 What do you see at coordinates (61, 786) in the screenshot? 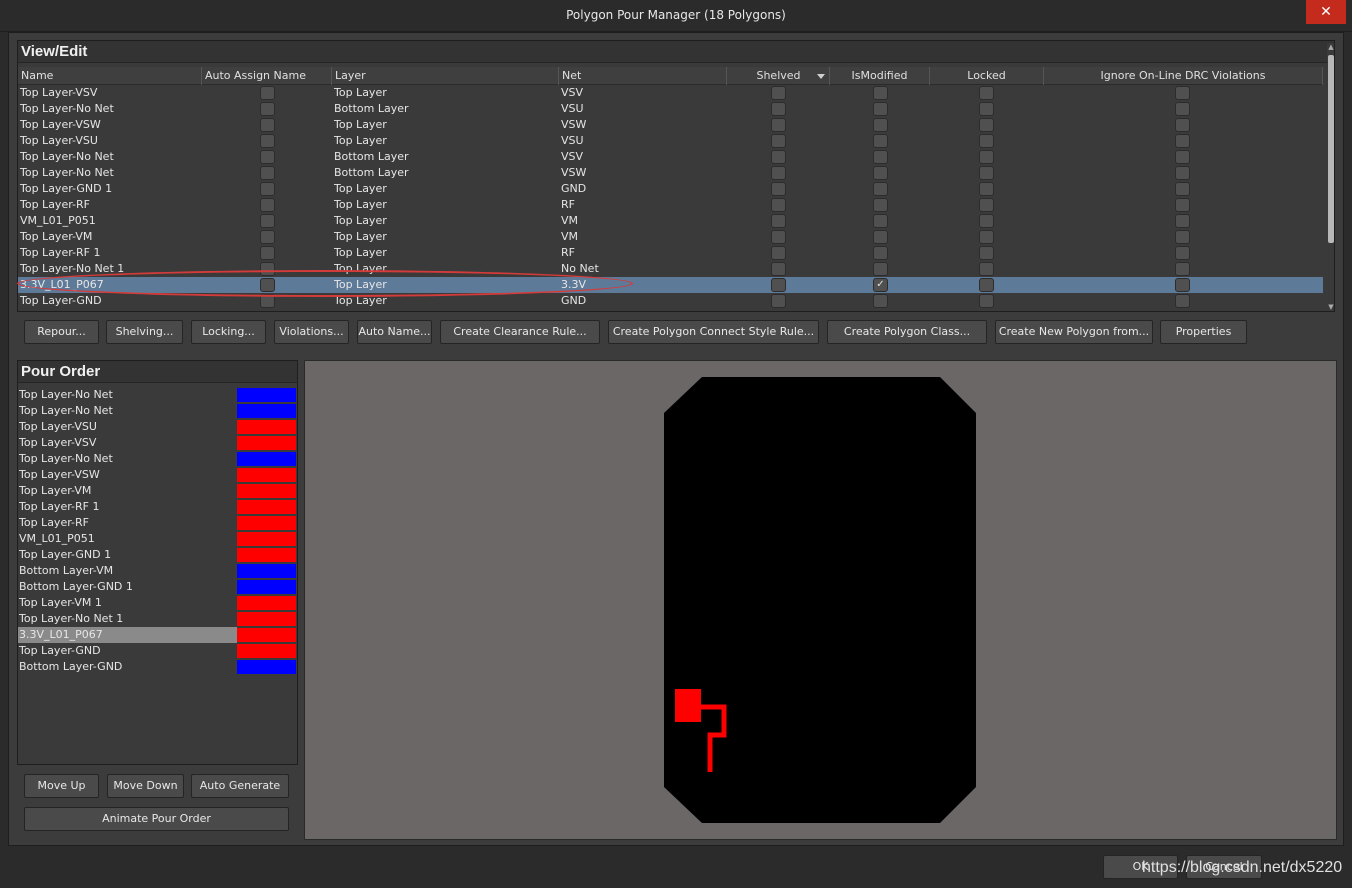
I see `move-up-button: Move Up` at bounding box center [61, 786].